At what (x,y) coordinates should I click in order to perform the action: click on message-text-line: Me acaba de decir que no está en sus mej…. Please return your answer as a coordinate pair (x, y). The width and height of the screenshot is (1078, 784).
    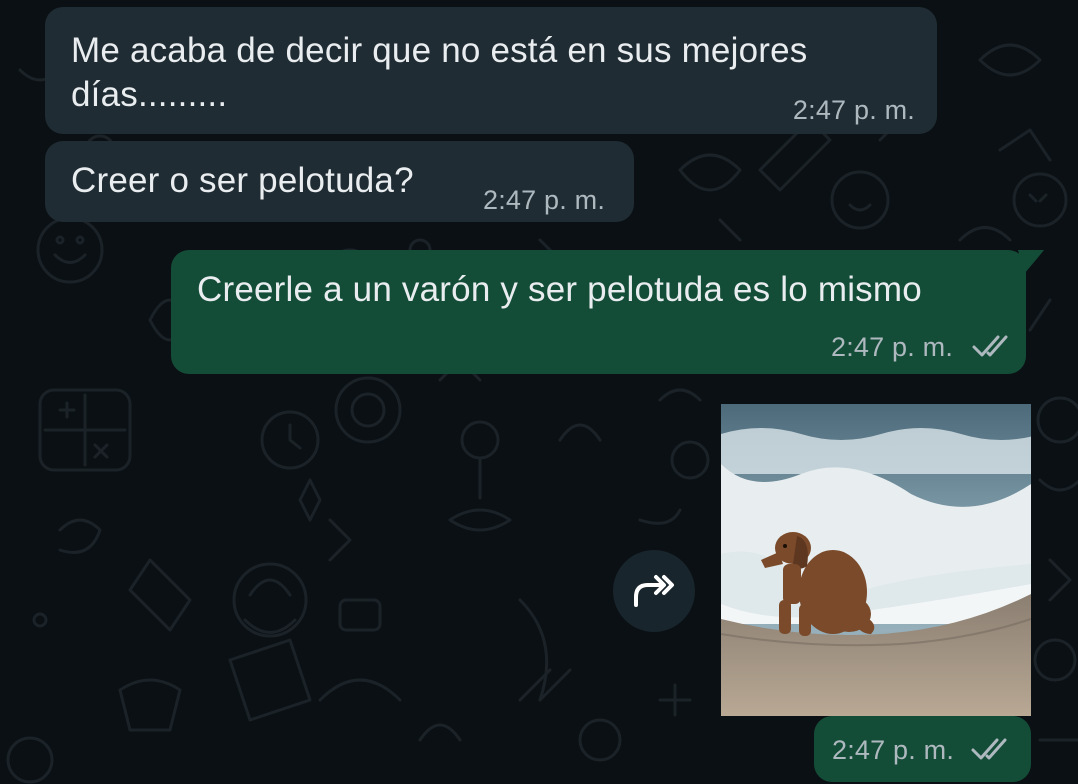
    Looking at the image, I should click on (439, 50).